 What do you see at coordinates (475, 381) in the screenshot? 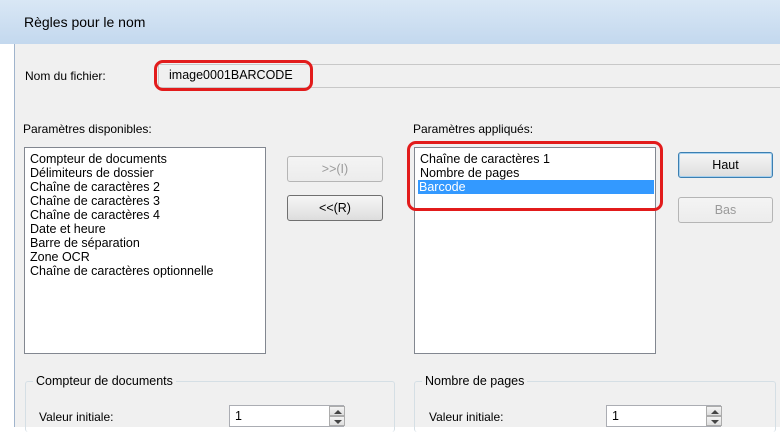
I see `pages-group-title: Nombre de pages` at bounding box center [475, 381].